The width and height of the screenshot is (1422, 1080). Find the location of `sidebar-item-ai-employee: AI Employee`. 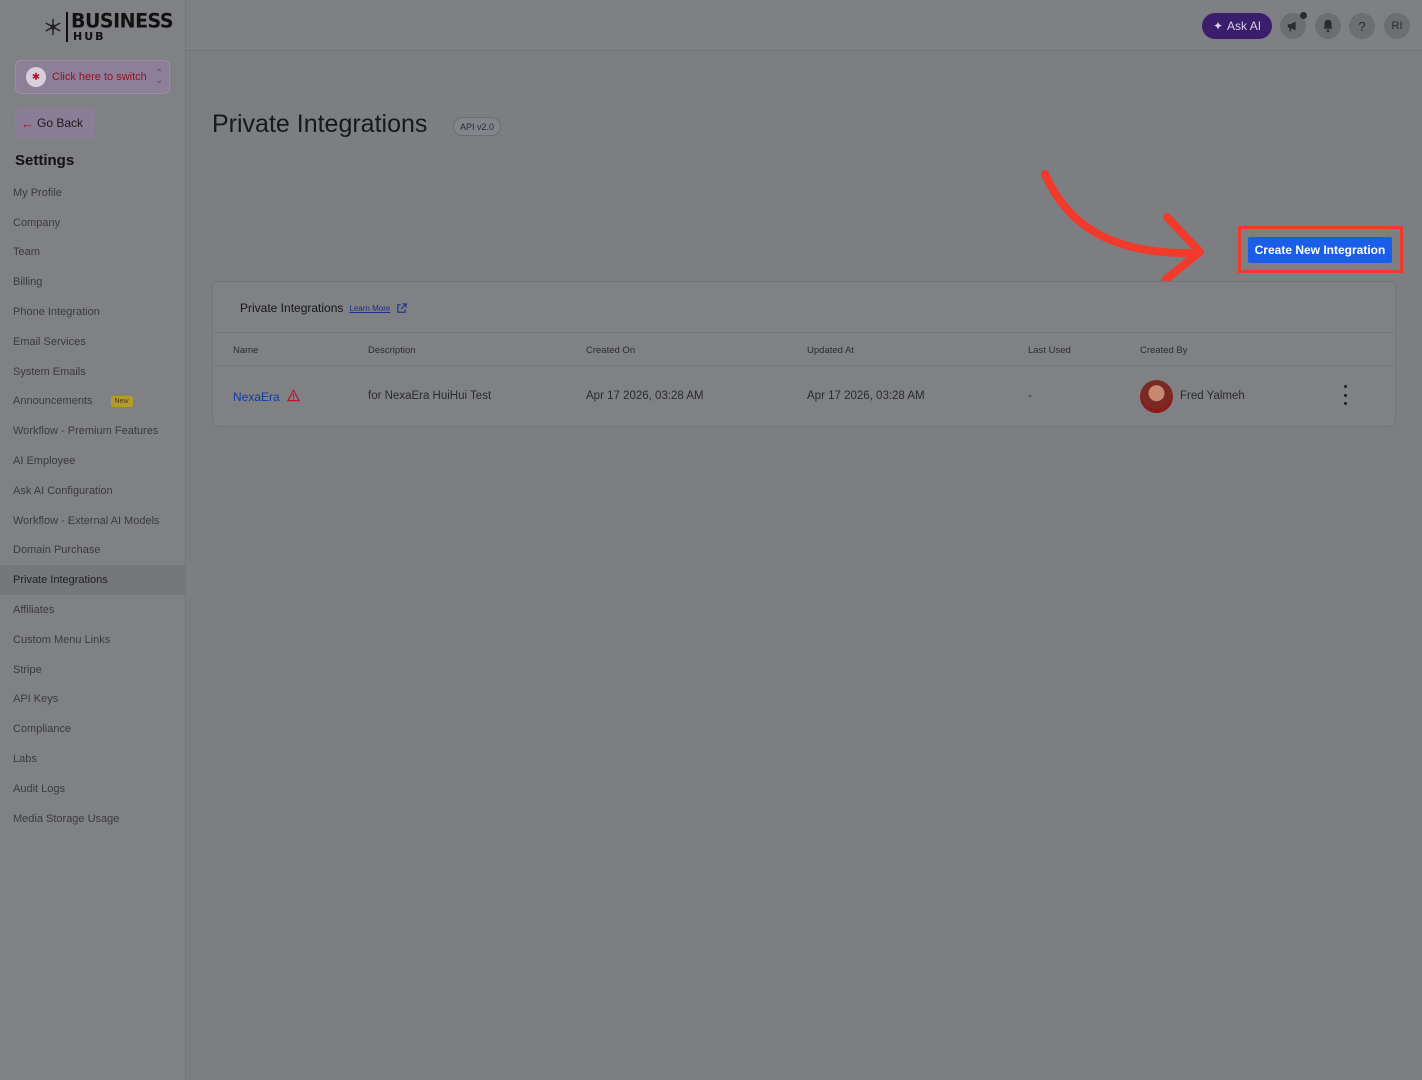

sidebar-item-ai-employee: AI Employee is located at coordinates (93, 461).